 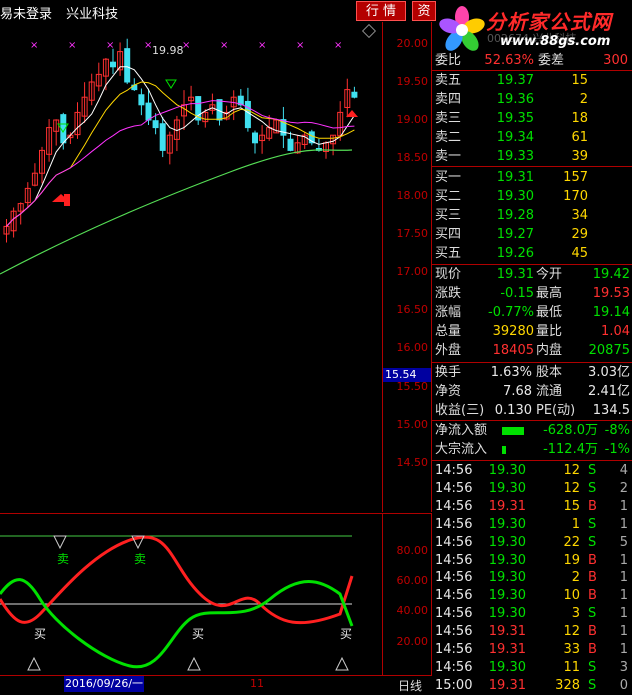 I want to click on bid-row: 买二 19.30 170, so click(x=532, y=197).